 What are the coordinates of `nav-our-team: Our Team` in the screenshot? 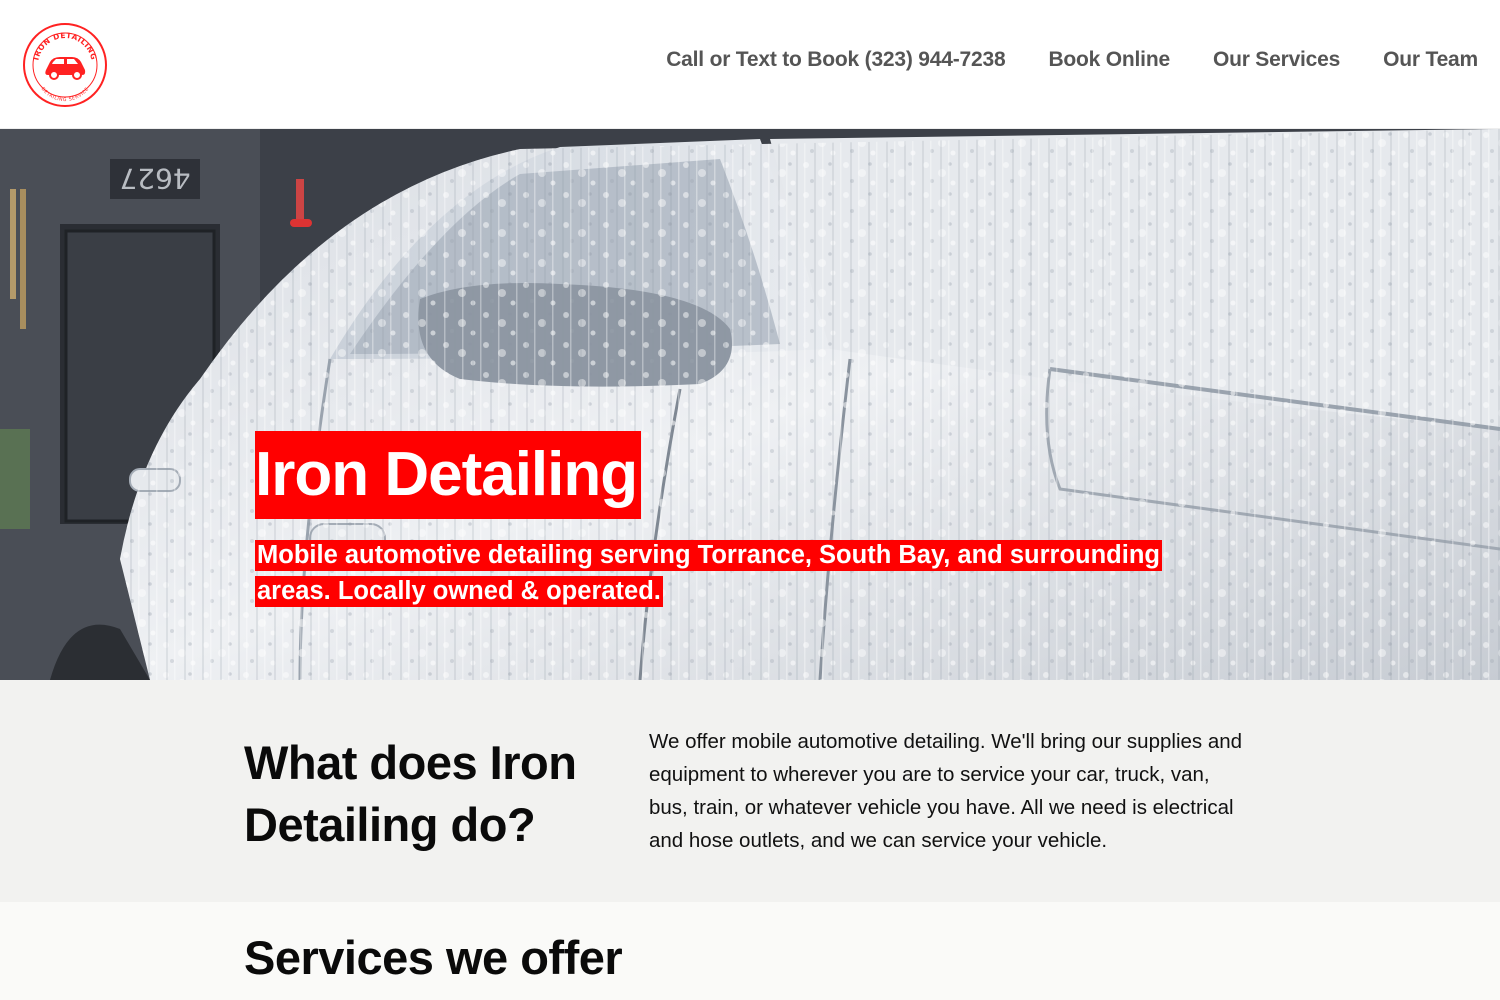 It's located at (1430, 60).